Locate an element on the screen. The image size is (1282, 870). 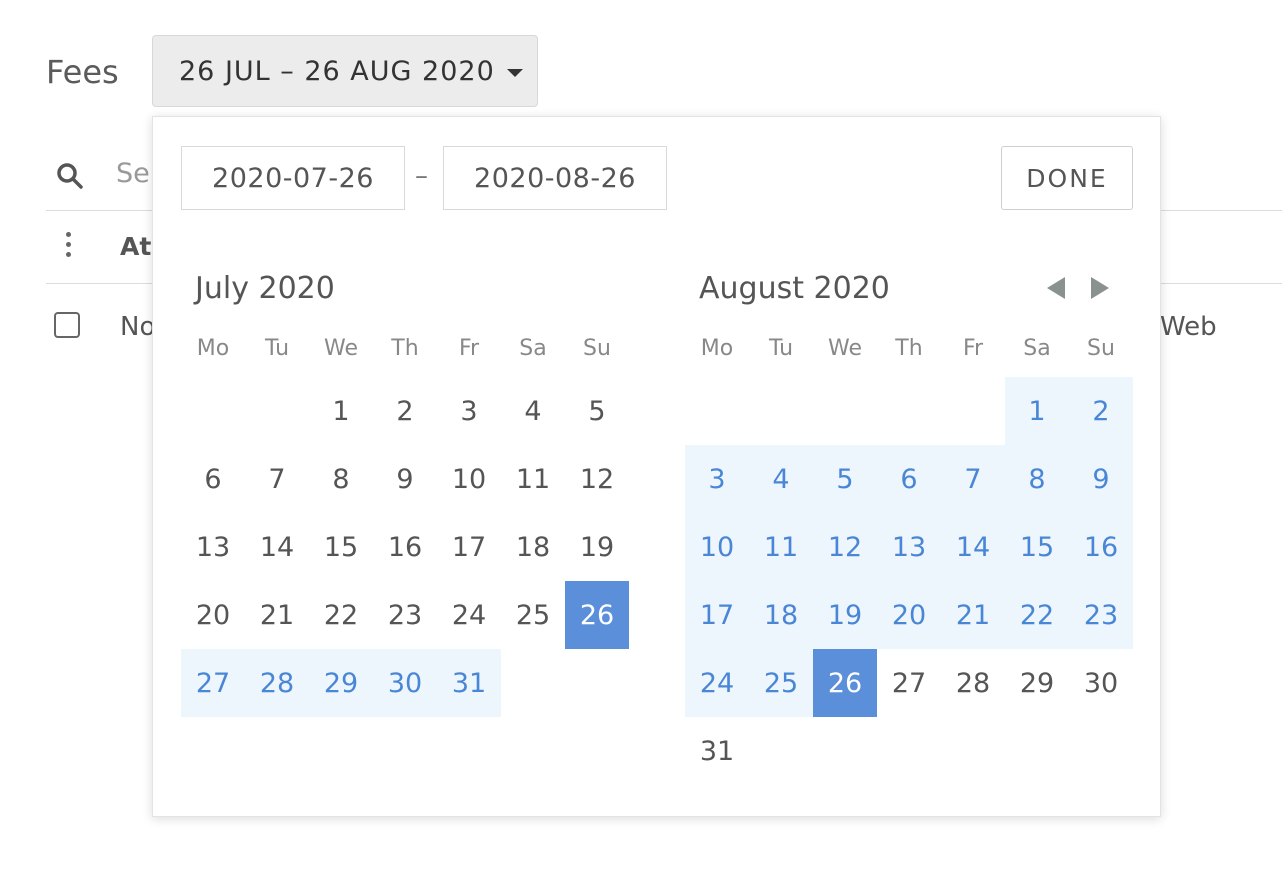
weekday-label: Sa is located at coordinates (533, 348).